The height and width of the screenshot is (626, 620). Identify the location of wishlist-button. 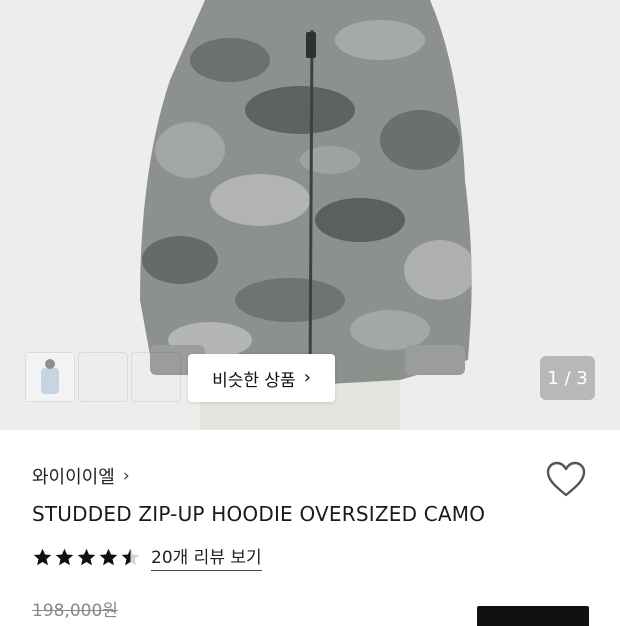
(566, 479).